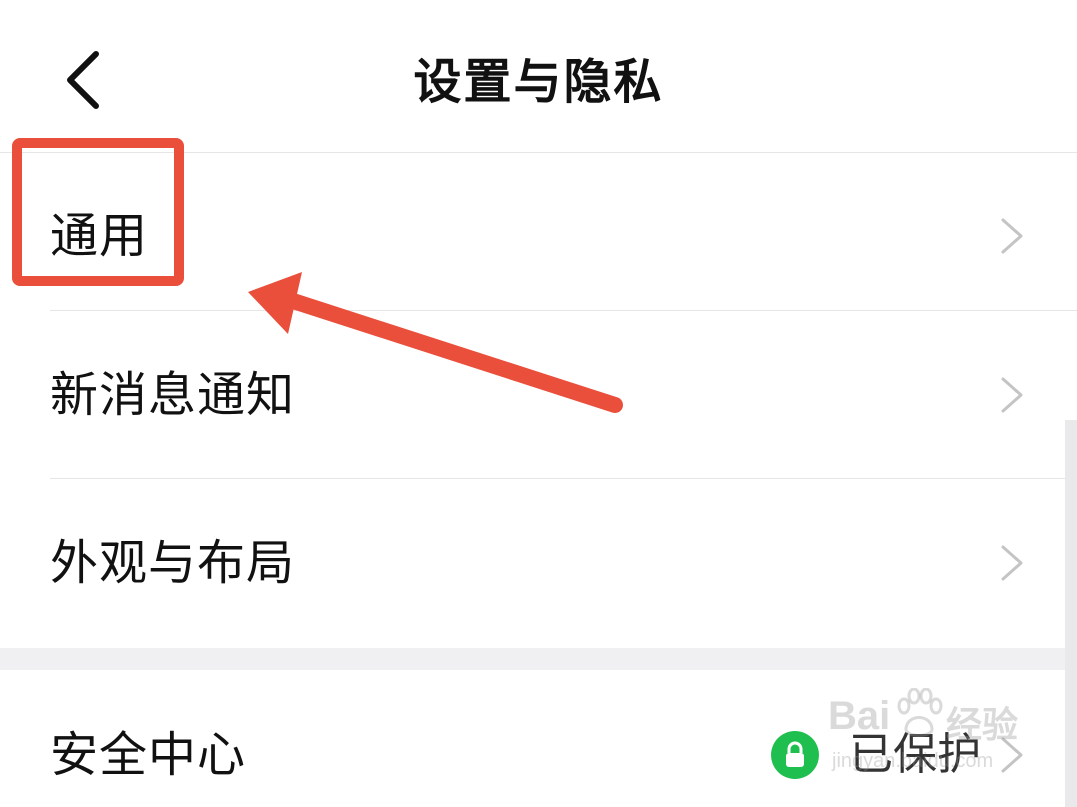 This screenshot has height=807, width=1077. I want to click on menu-item-label: 安全中心, so click(148, 755).